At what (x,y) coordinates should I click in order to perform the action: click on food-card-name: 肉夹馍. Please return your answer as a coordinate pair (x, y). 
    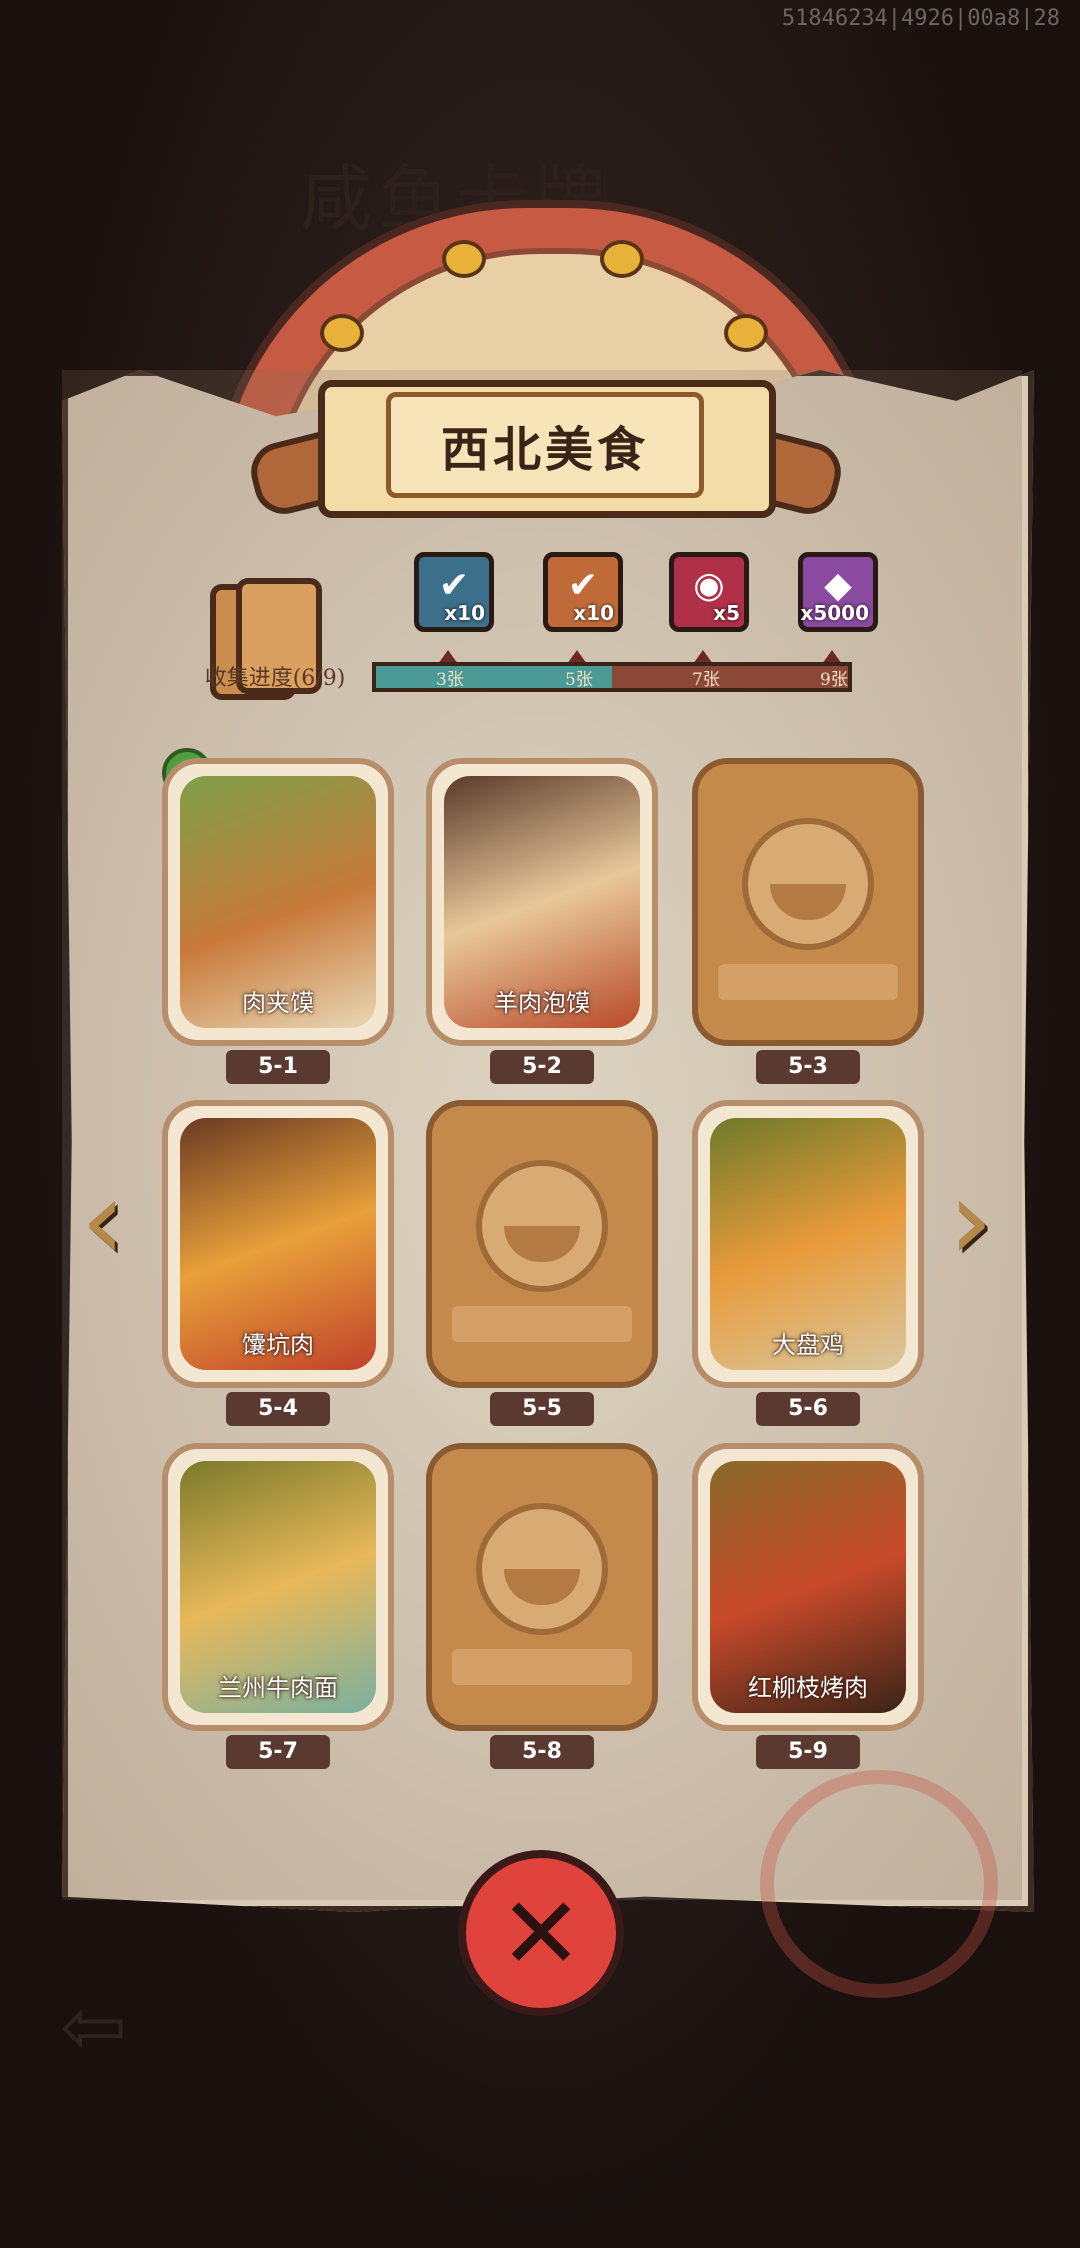
    Looking at the image, I should click on (278, 1003).